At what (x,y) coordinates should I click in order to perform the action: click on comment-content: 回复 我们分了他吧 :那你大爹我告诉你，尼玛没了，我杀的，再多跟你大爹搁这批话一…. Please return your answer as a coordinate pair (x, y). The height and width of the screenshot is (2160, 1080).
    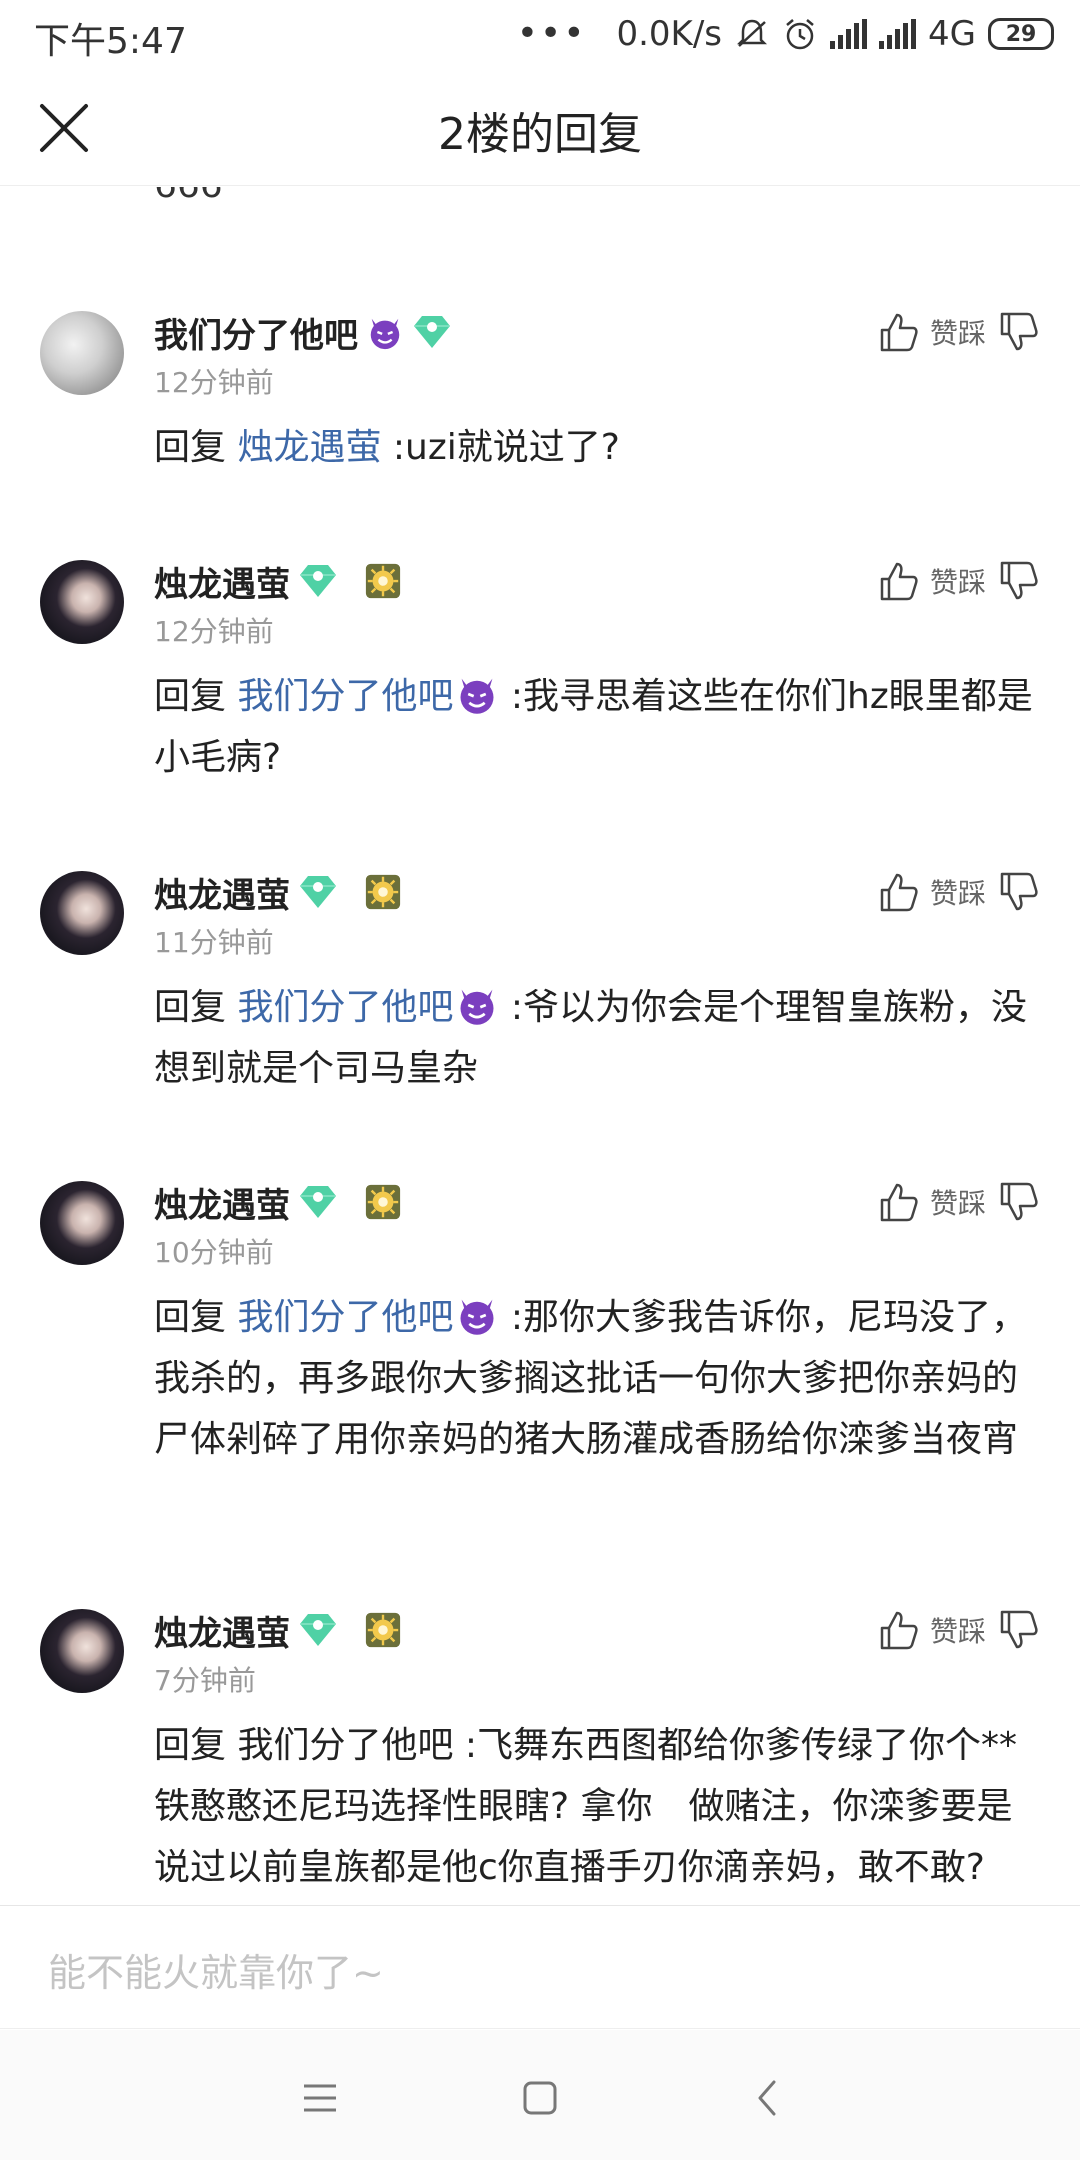
    Looking at the image, I should click on (597, 1378).